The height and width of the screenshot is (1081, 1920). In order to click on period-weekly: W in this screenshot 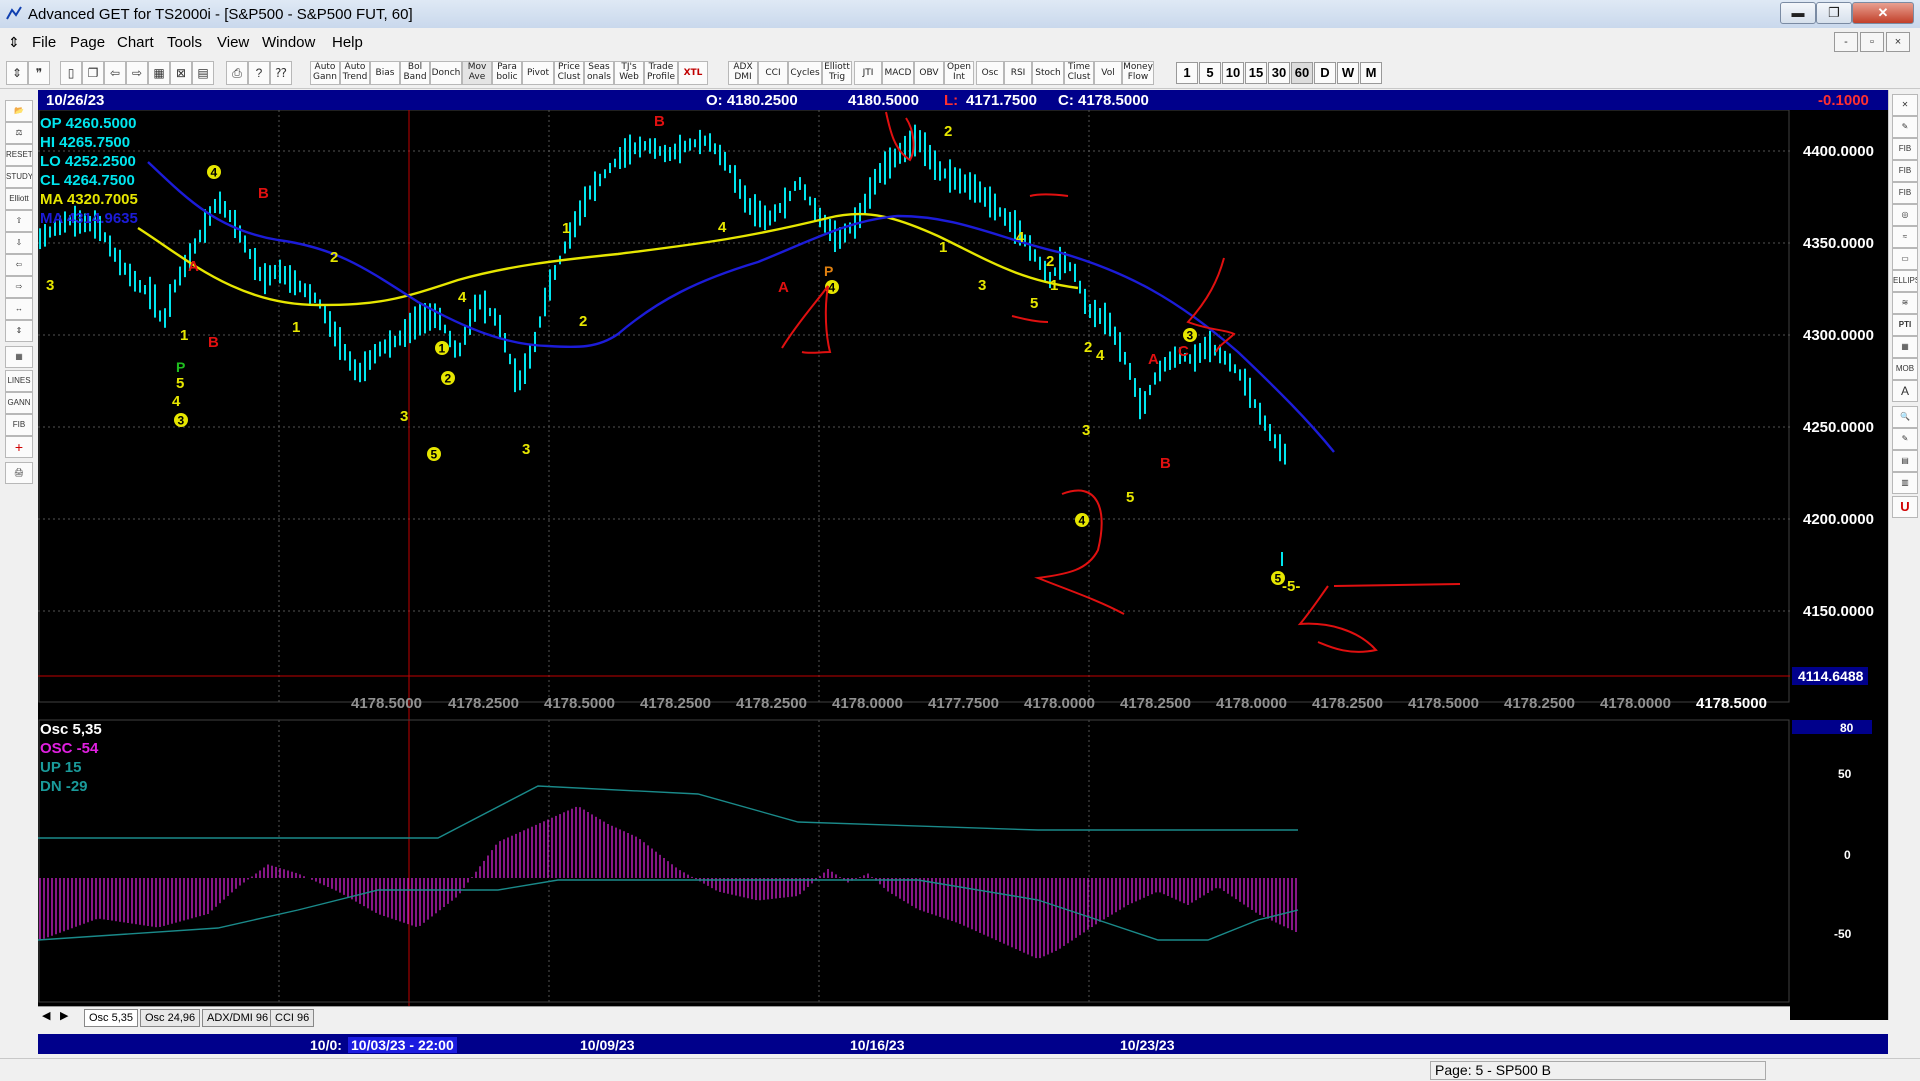, I will do `click(1348, 73)`.